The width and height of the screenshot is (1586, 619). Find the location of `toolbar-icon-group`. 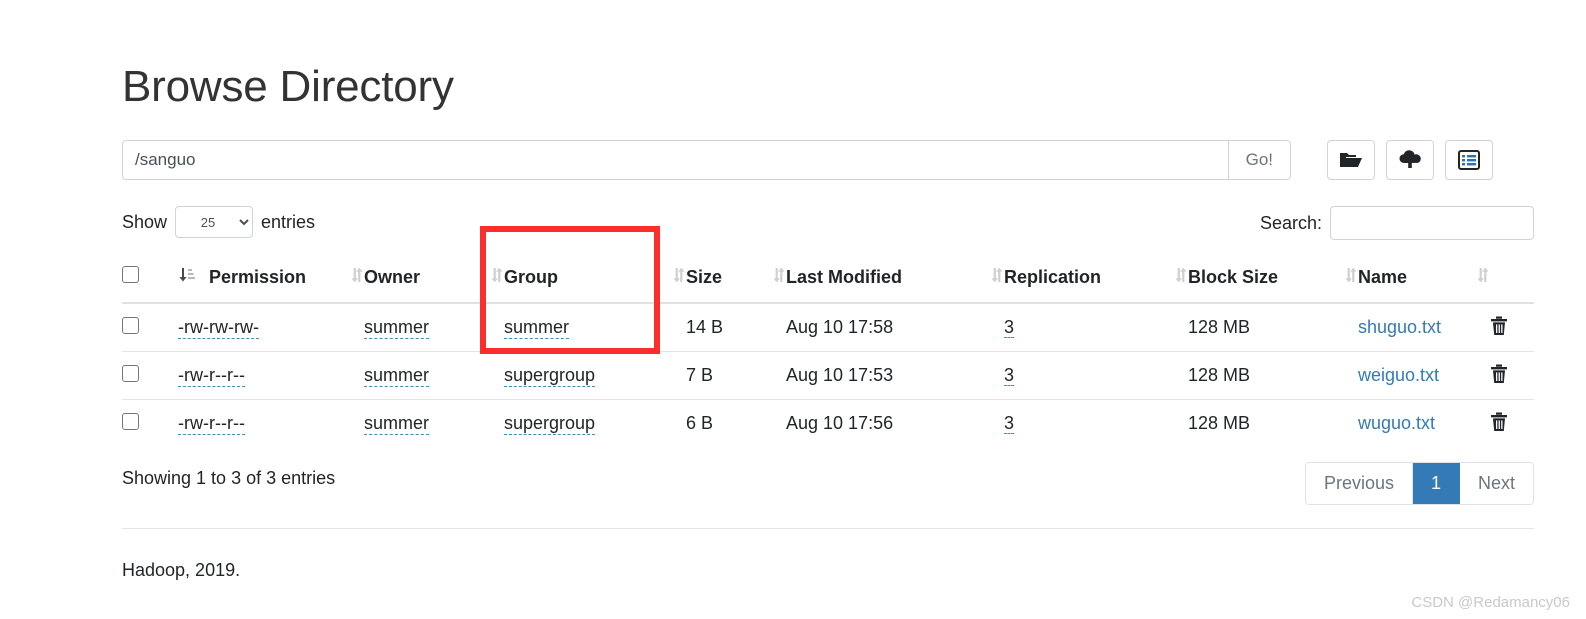

toolbar-icon-group is located at coordinates (1410, 160).